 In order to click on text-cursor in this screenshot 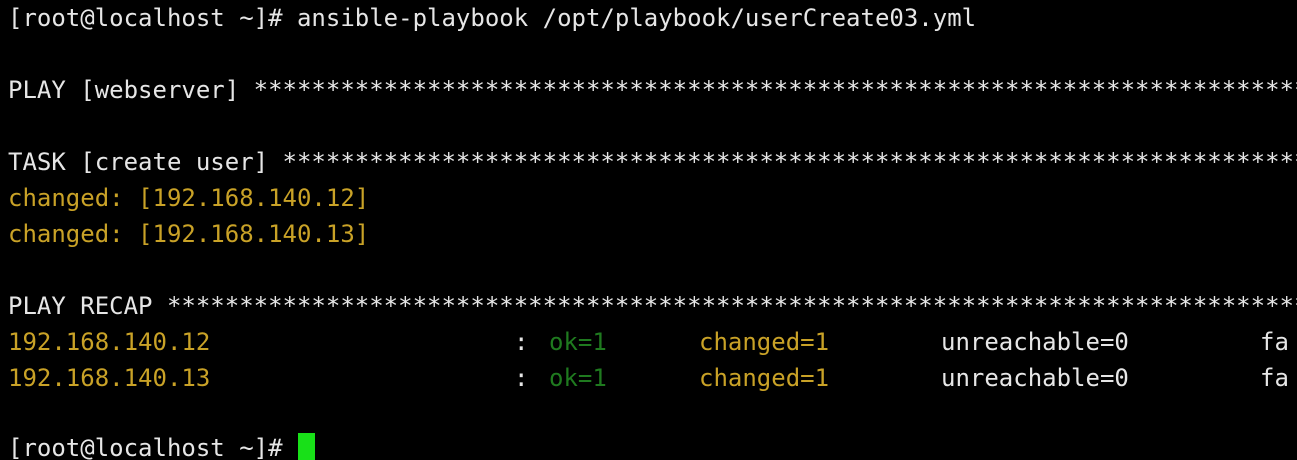, I will do `click(306, 446)`.